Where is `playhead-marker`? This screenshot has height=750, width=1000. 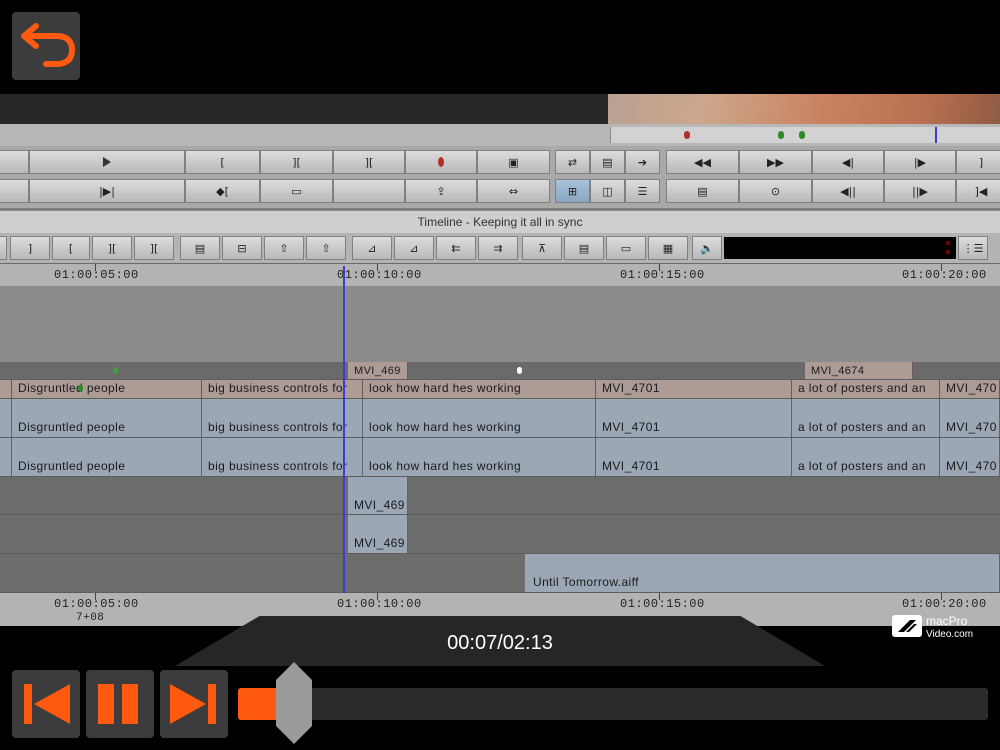 playhead-marker is located at coordinates (344, 431).